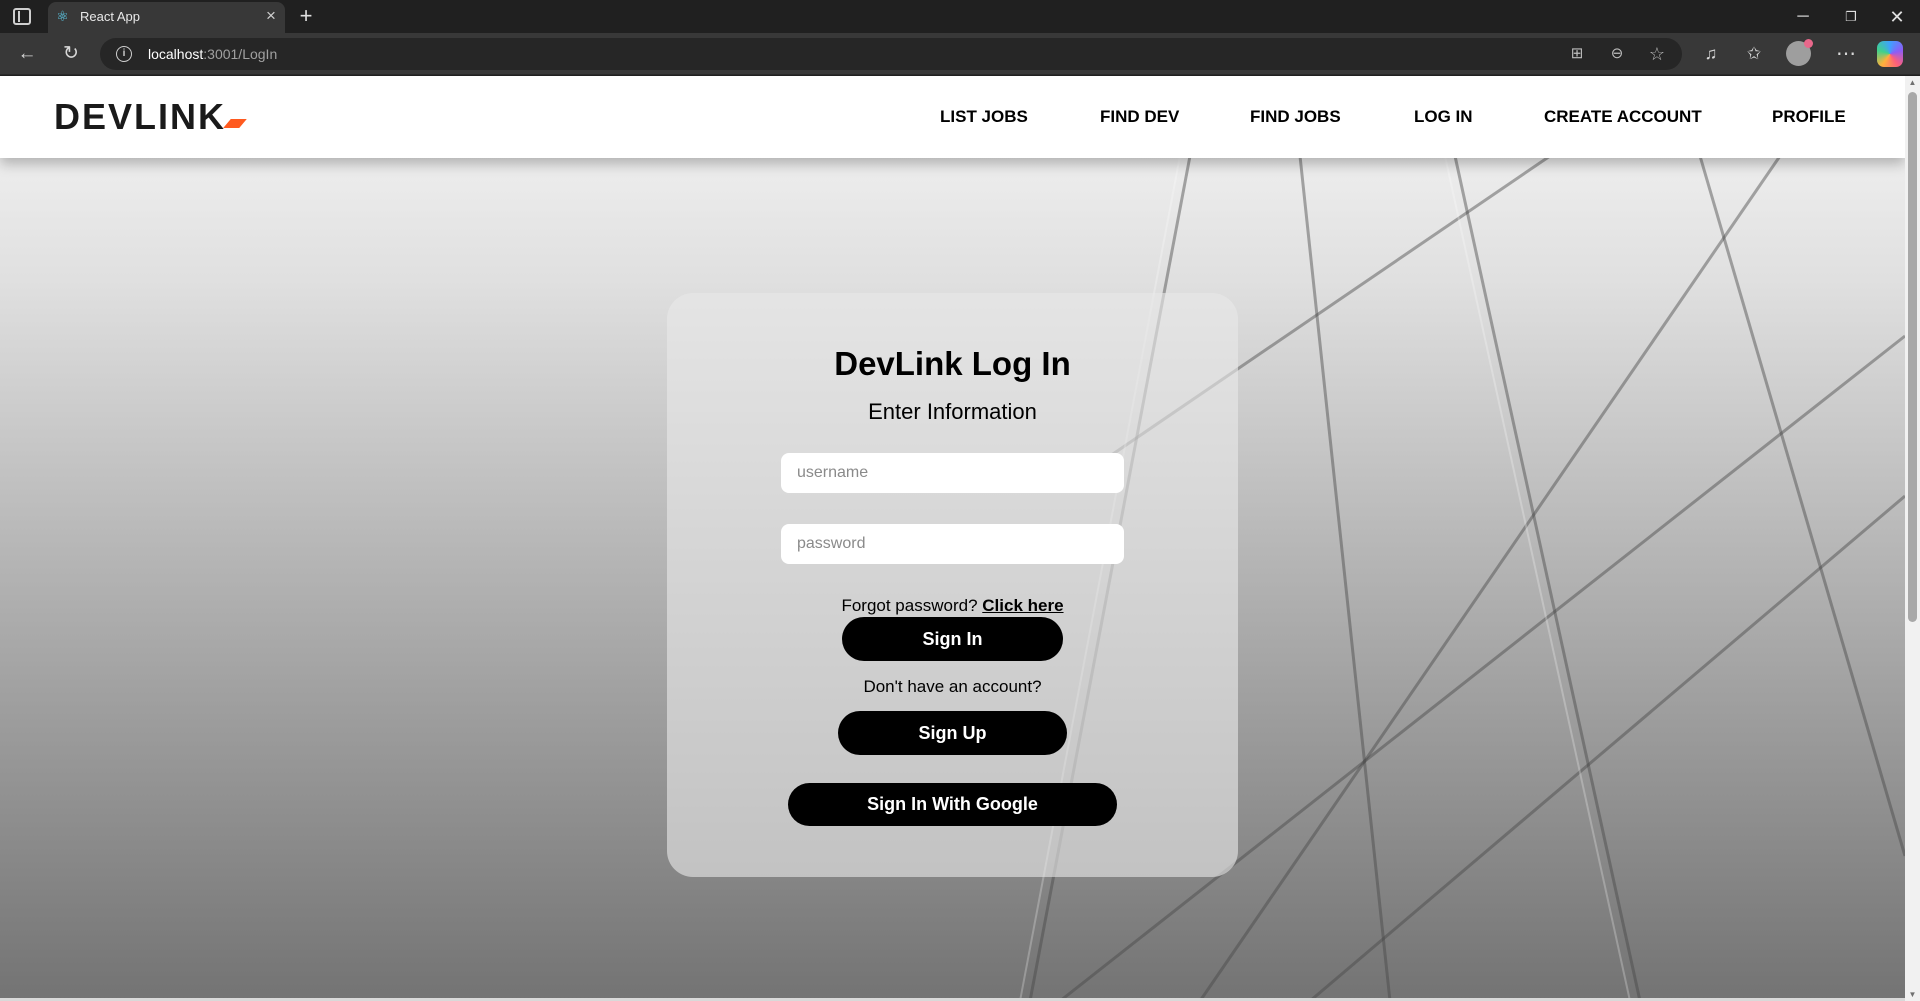 Image resolution: width=1920 pixels, height=1001 pixels. I want to click on google-sign-in-button: Sign In With Google, so click(952, 804).